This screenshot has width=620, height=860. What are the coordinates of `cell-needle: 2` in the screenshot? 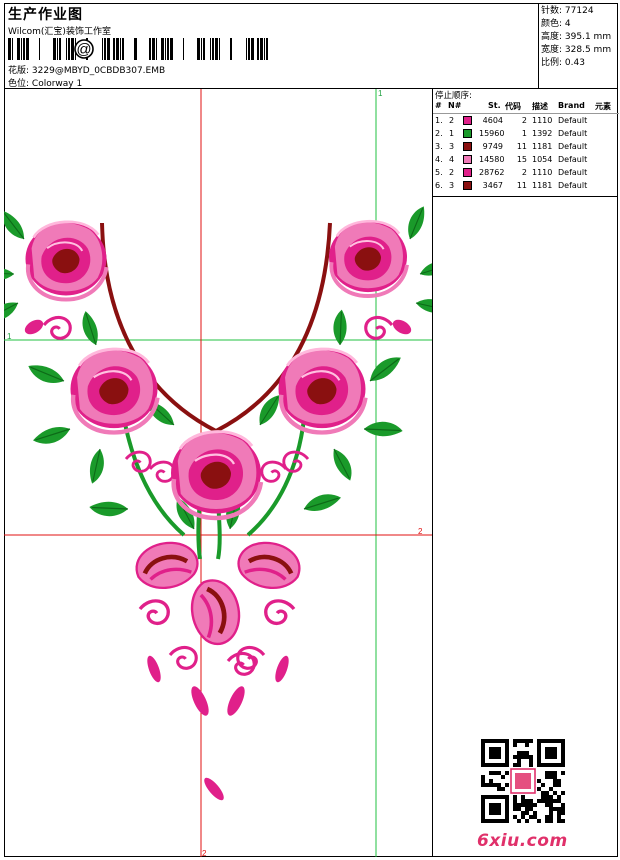 It's located at (452, 120).